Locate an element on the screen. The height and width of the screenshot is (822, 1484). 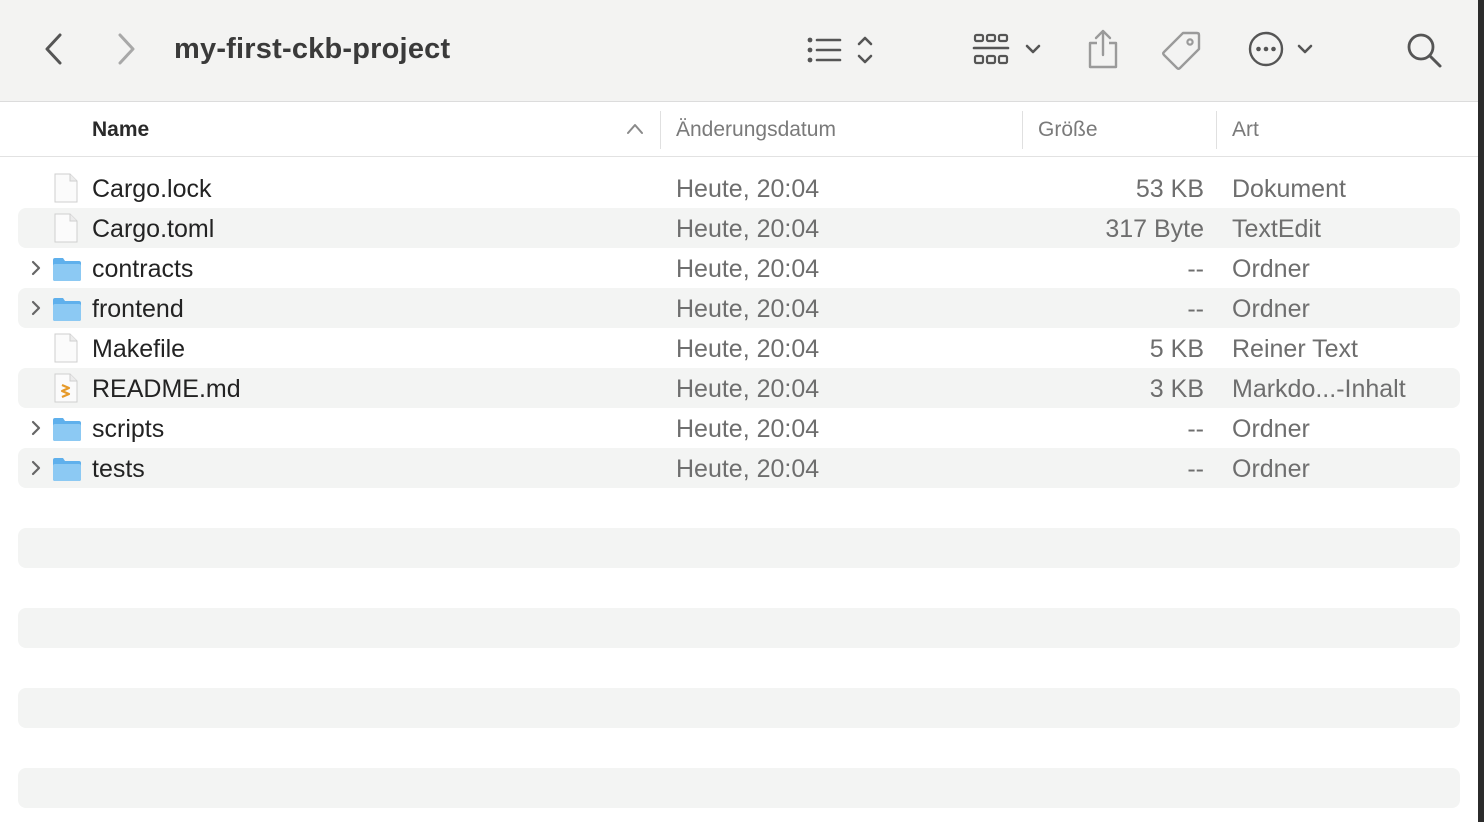
folder-row: frontend Heute, 20:04 -- Ordner is located at coordinates (739, 308).